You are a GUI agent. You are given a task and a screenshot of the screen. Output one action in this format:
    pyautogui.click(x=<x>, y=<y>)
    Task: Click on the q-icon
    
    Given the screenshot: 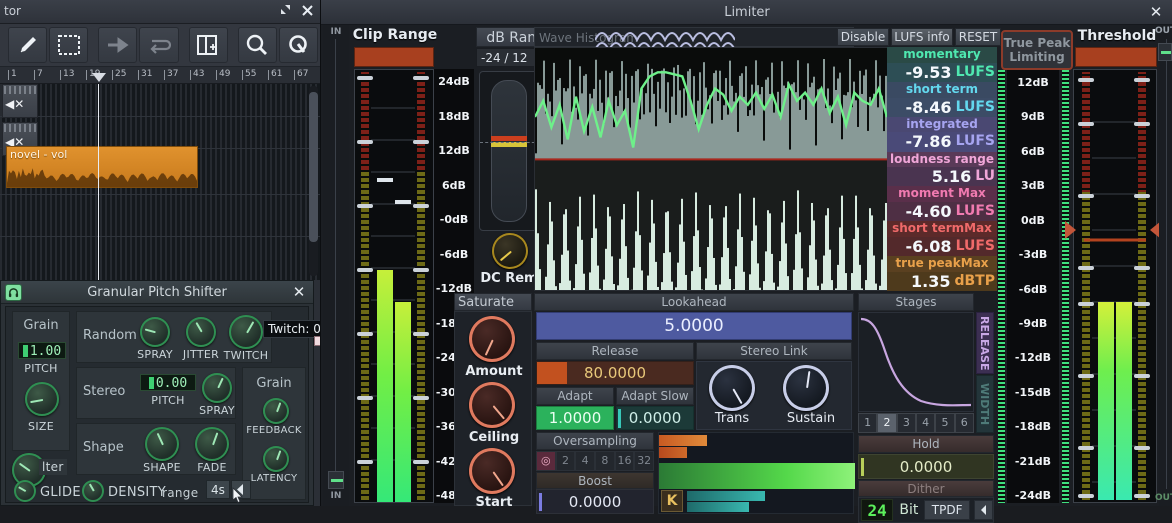 What is the action you would take?
    pyautogui.click(x=298, y=45)
    